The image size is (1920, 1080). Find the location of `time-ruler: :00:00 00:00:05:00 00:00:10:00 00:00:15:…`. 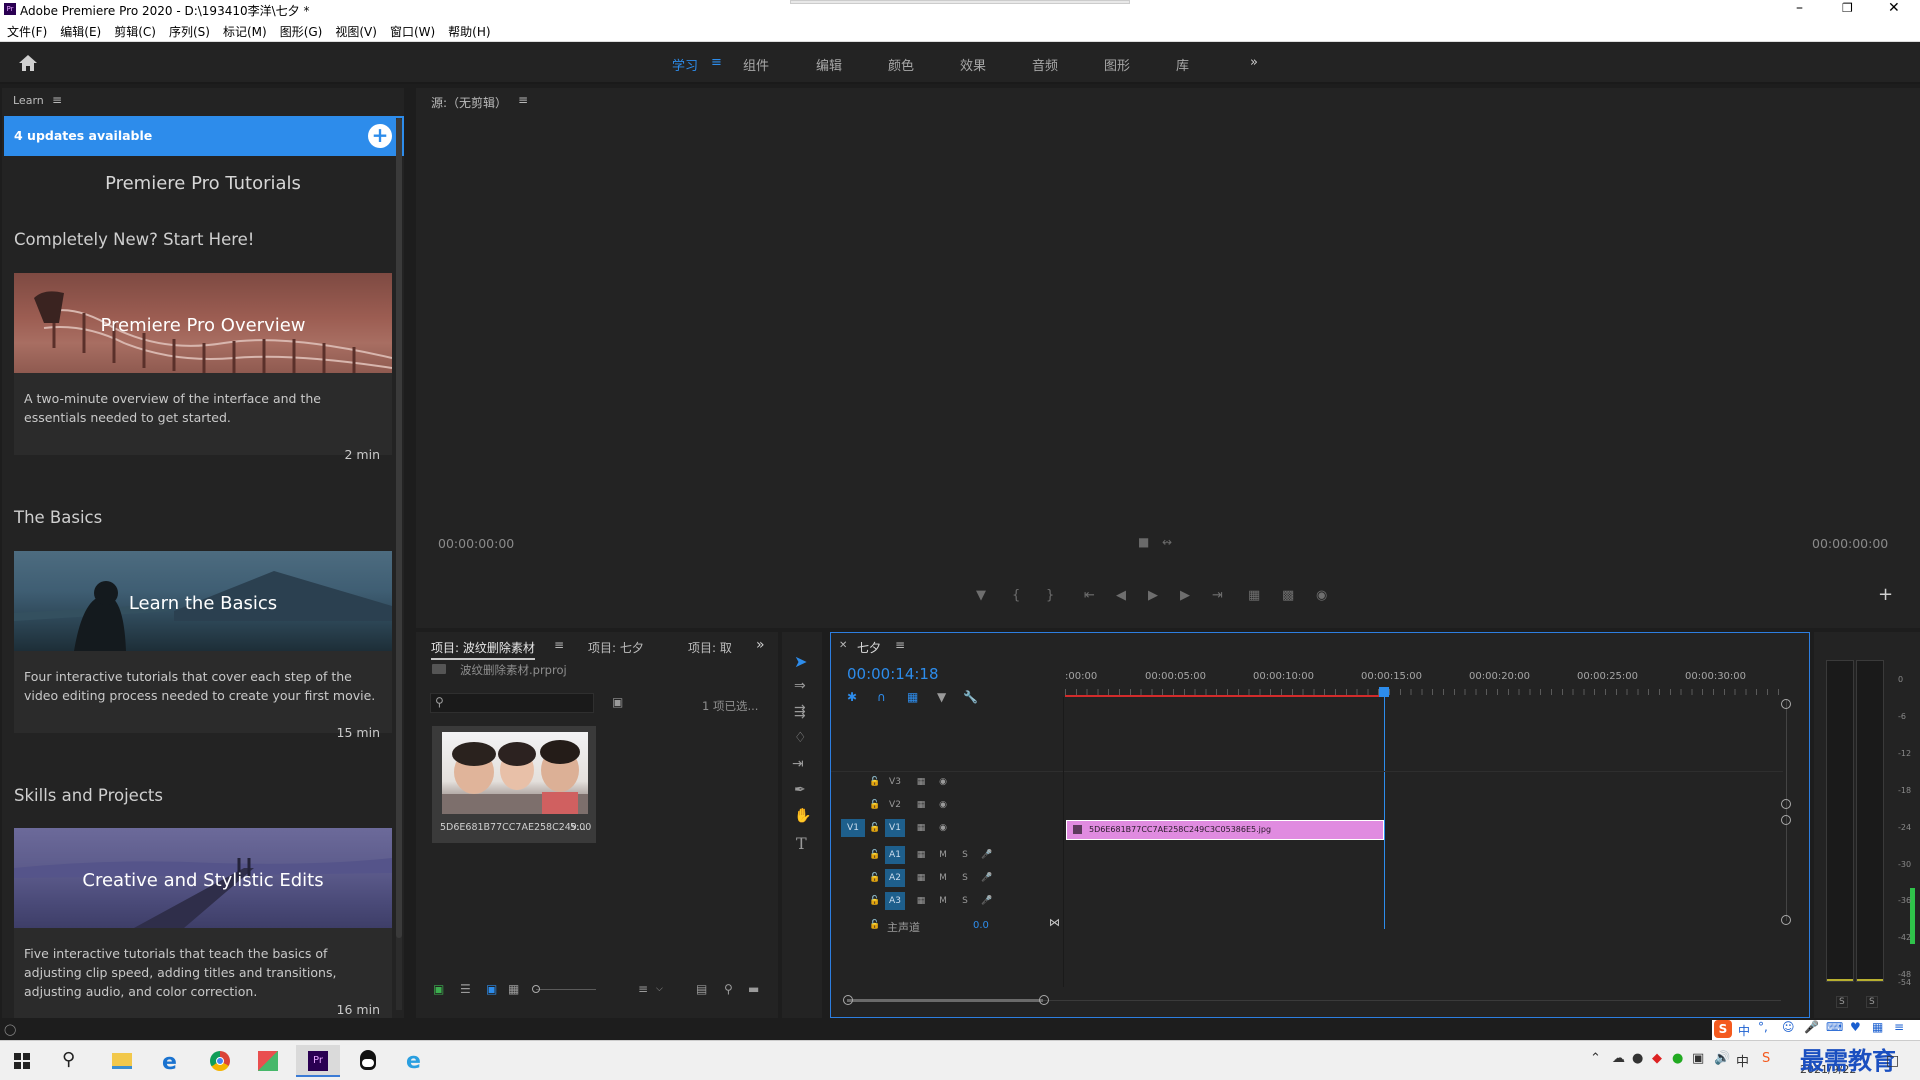

time-ruler: :00:00 00:00:05:00 00:00:10:00 00:00:15:… is located at coordinates (1425, 682).